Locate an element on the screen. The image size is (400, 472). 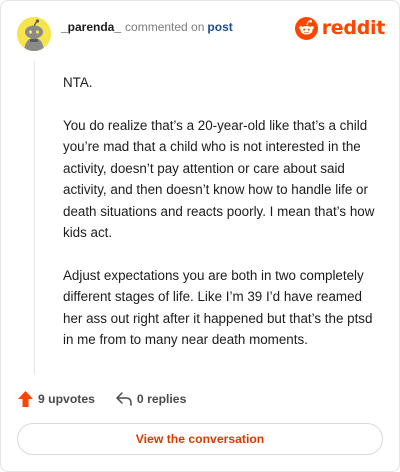
snoo-avatar-icon is located at coordinates (34, 34).